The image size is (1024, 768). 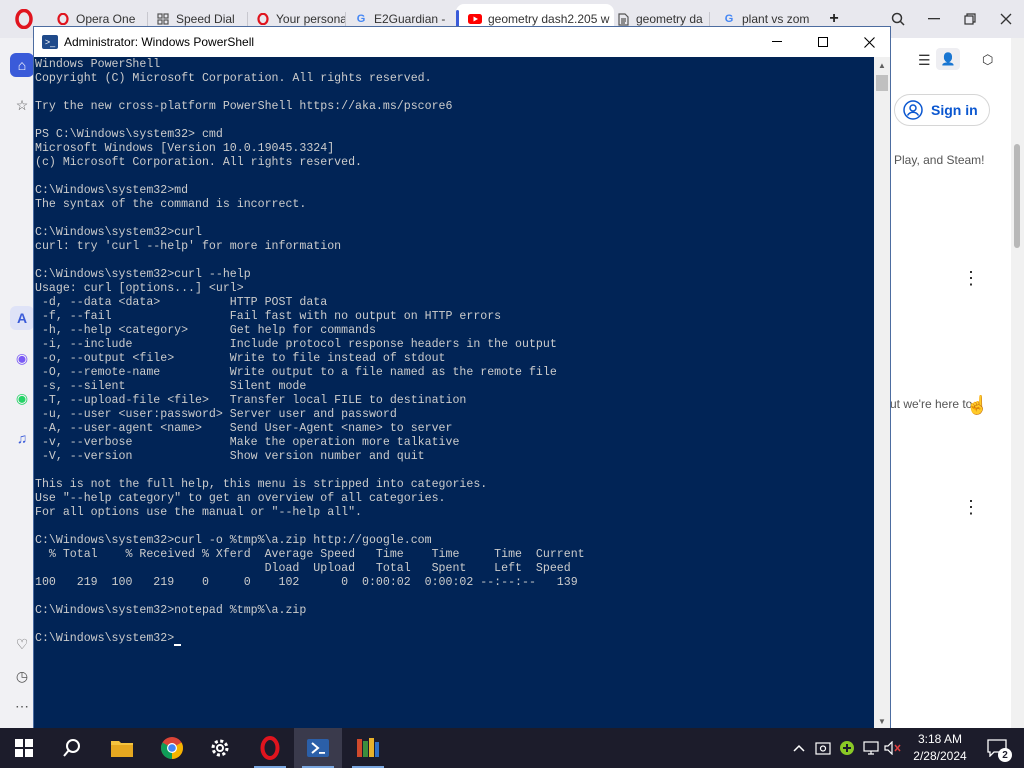 What do you see at coordinates (22, 644) in the screenshot?
I see `heart-icon: ♡` at bounding box center [22, 644].